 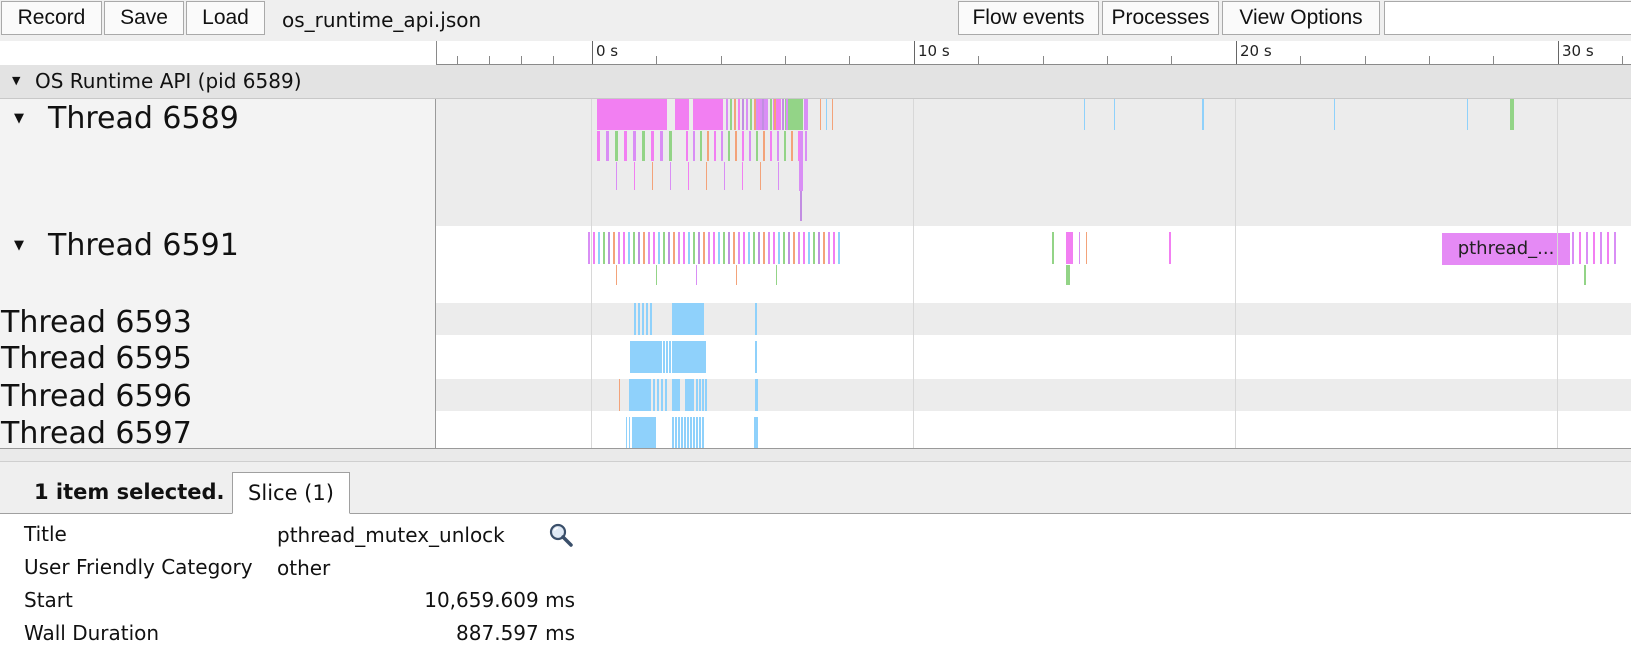 I want to click on flow-events-button: Flow events, so click(x=1028, y=18).